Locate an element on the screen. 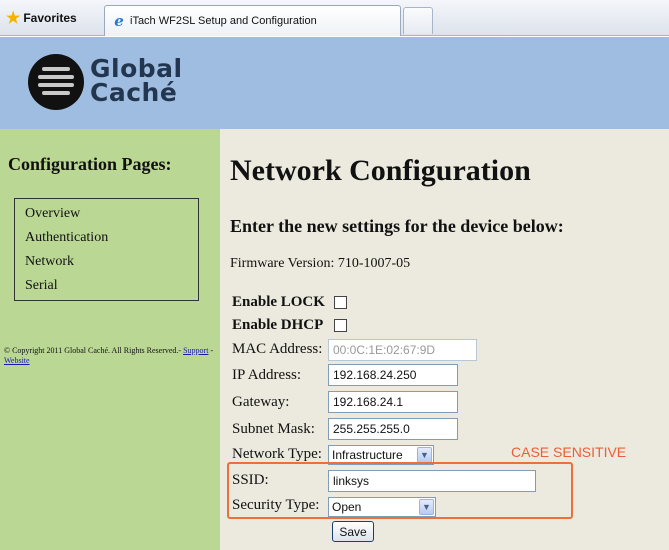 This screenshot has width=669, height=550. favorites-label: Favorites is located at coordinates (50, 18).